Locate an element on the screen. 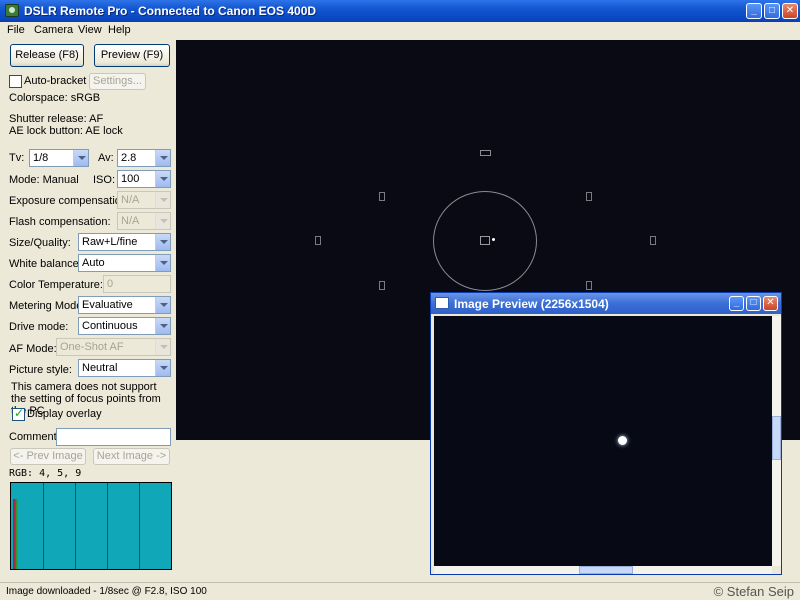 This screenshot has height=600, width=800. menu-camera: Camera is located at coordinates (53, 30).